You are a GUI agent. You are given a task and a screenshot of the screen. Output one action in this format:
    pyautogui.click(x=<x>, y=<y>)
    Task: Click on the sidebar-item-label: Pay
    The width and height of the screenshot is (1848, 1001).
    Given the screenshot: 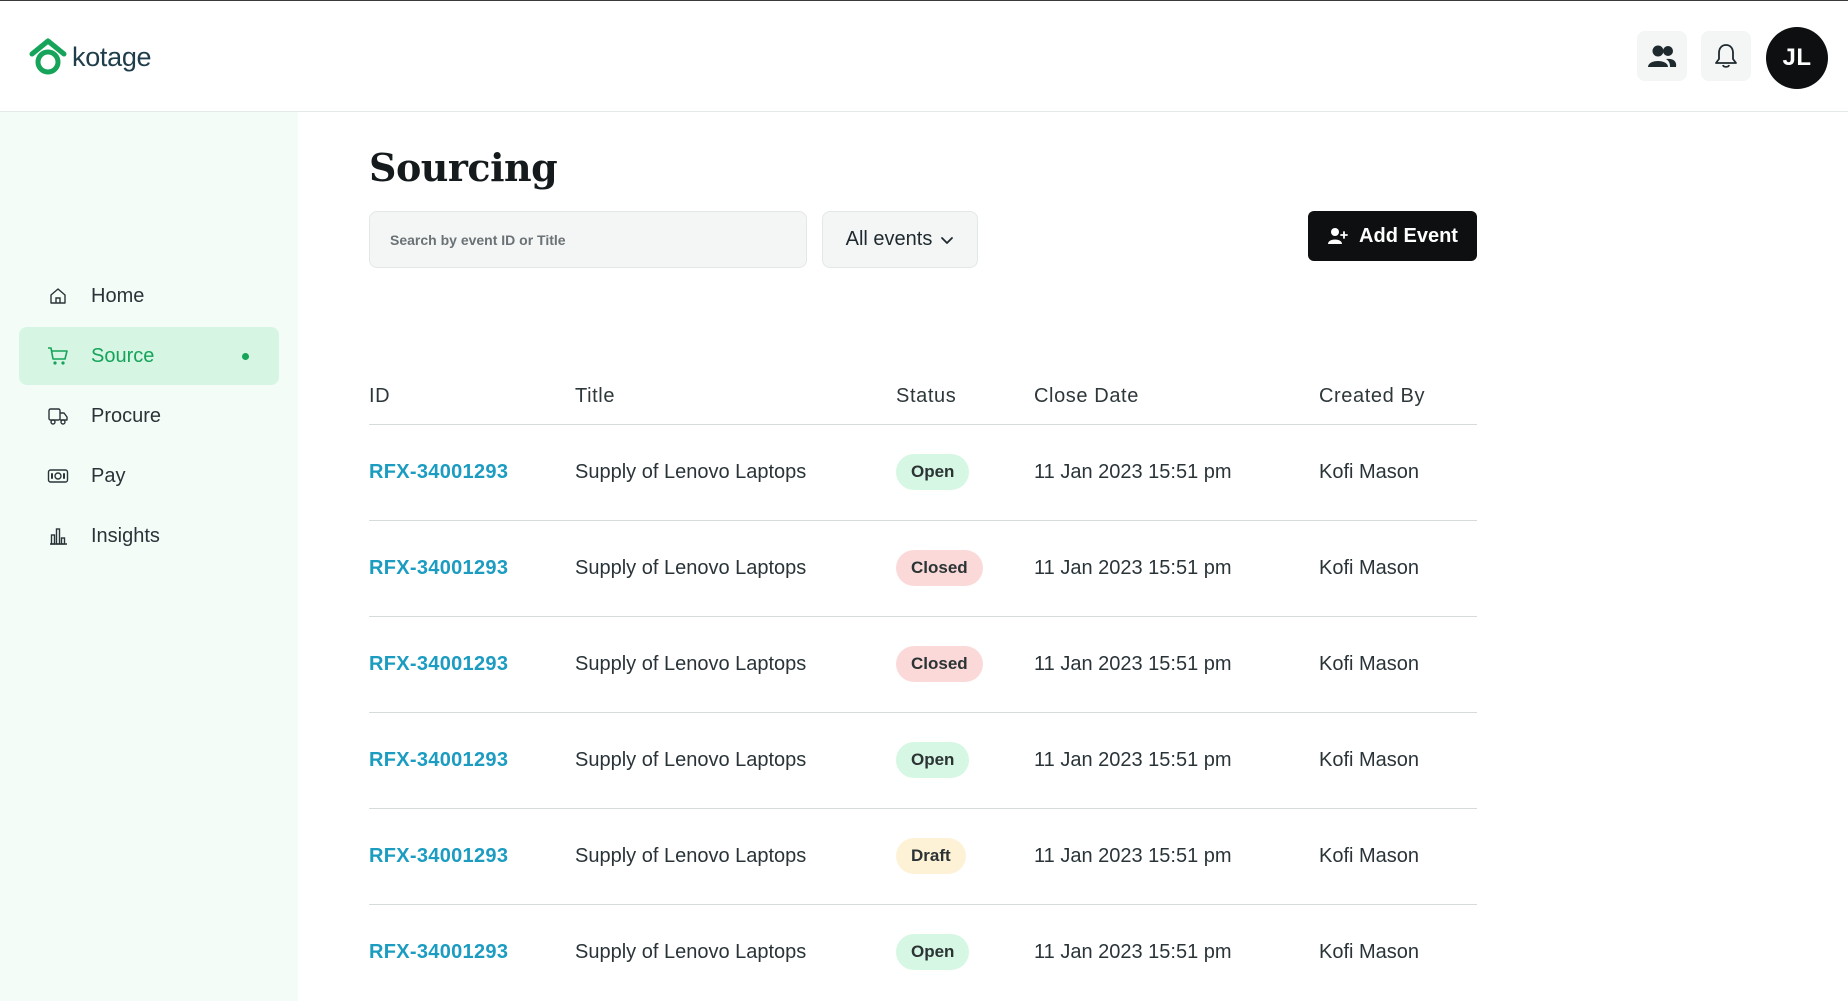 What is the action you would take?
    pyautogui.click(x=108, y=475)
    